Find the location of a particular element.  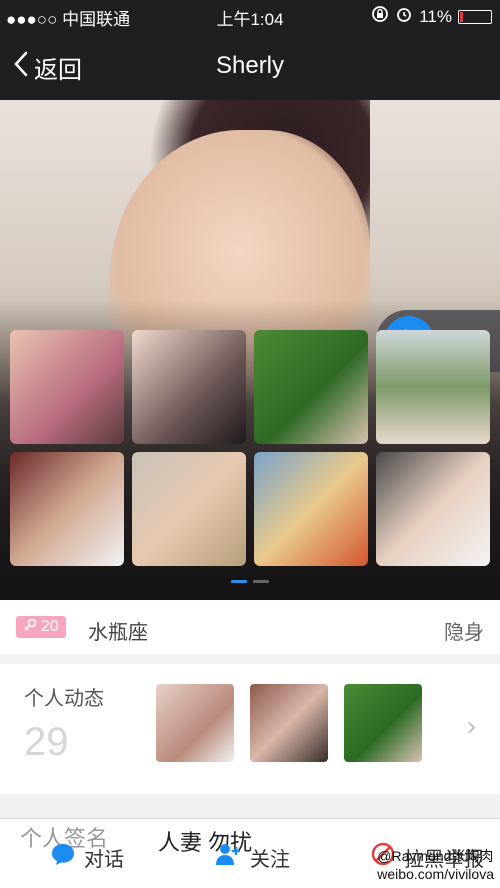

chat-bubble-icon is located at coordinates (63, 857).